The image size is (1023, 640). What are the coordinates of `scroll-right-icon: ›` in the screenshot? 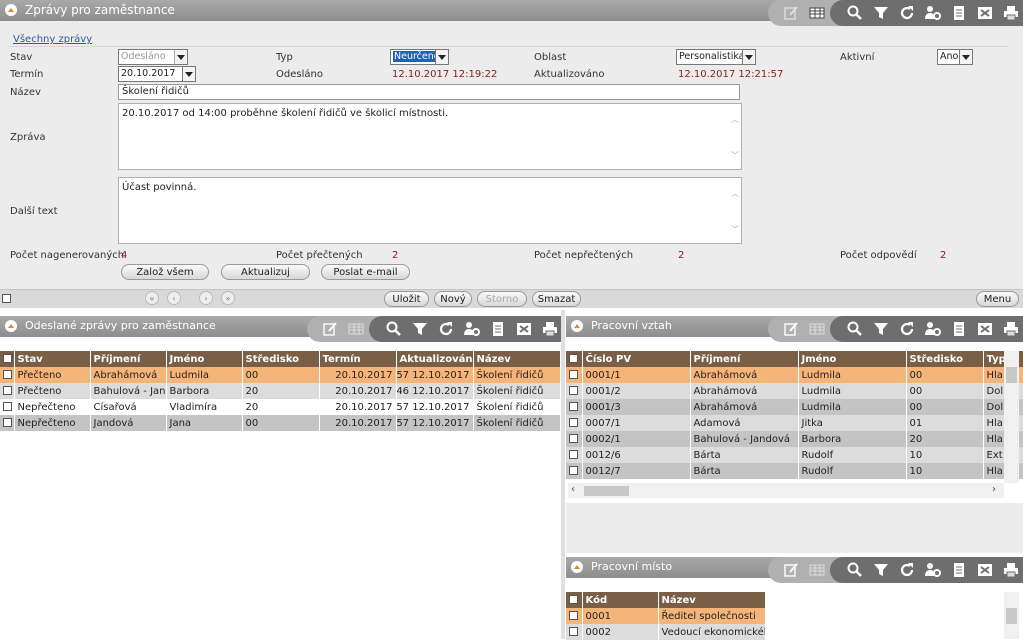 It's located at (994, 489).